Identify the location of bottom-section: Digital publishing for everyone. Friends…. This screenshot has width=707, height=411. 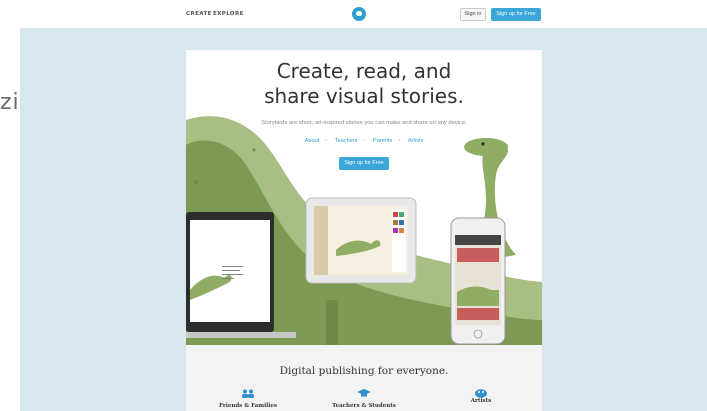
(364, 378).